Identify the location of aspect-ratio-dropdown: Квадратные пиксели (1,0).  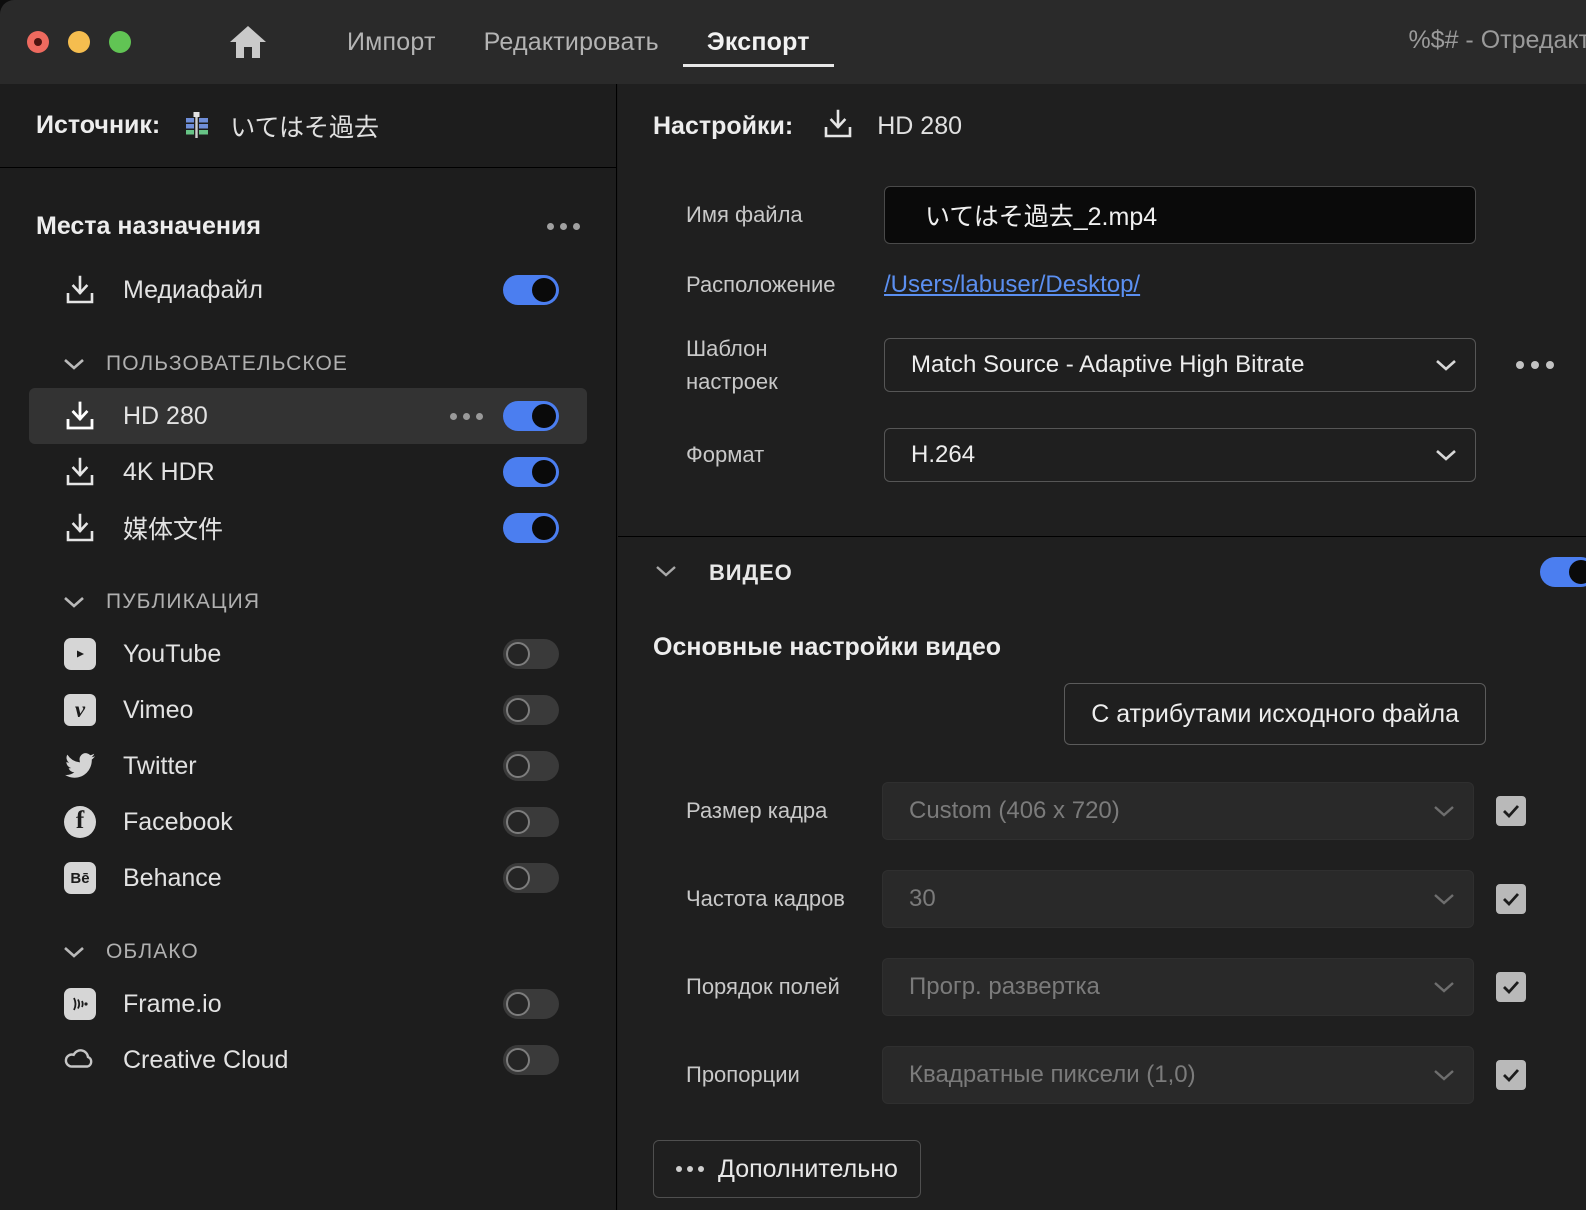
(1178, 1075).